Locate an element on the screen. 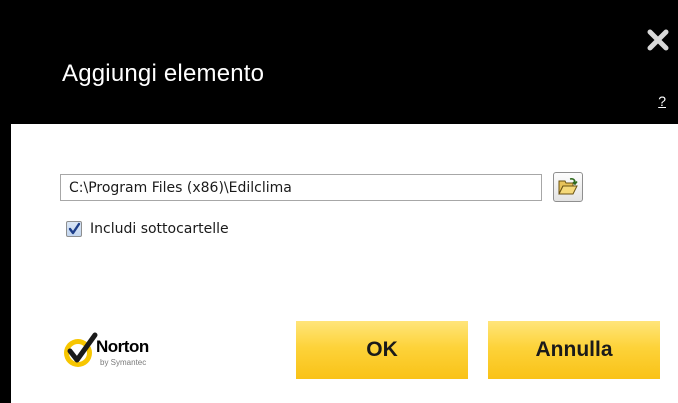 The height and width of the screenshot is (403, 678). checkbox-box is located at coordinates (74, 229).